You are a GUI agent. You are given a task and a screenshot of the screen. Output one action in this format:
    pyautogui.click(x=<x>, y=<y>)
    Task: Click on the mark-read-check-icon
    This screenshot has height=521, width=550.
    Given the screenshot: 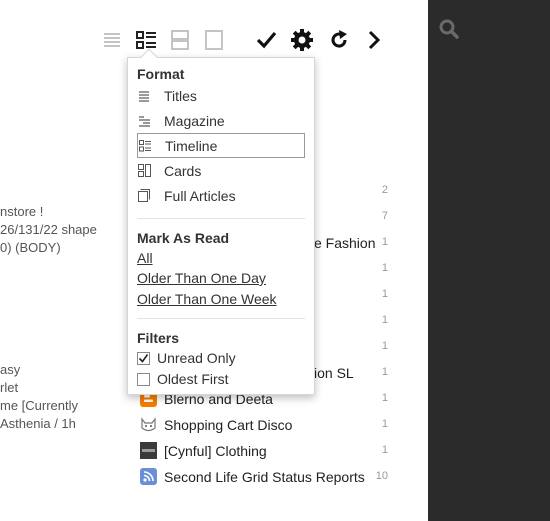 What is the action you would take?
    pyautogui.click(x=266, y=40)
    